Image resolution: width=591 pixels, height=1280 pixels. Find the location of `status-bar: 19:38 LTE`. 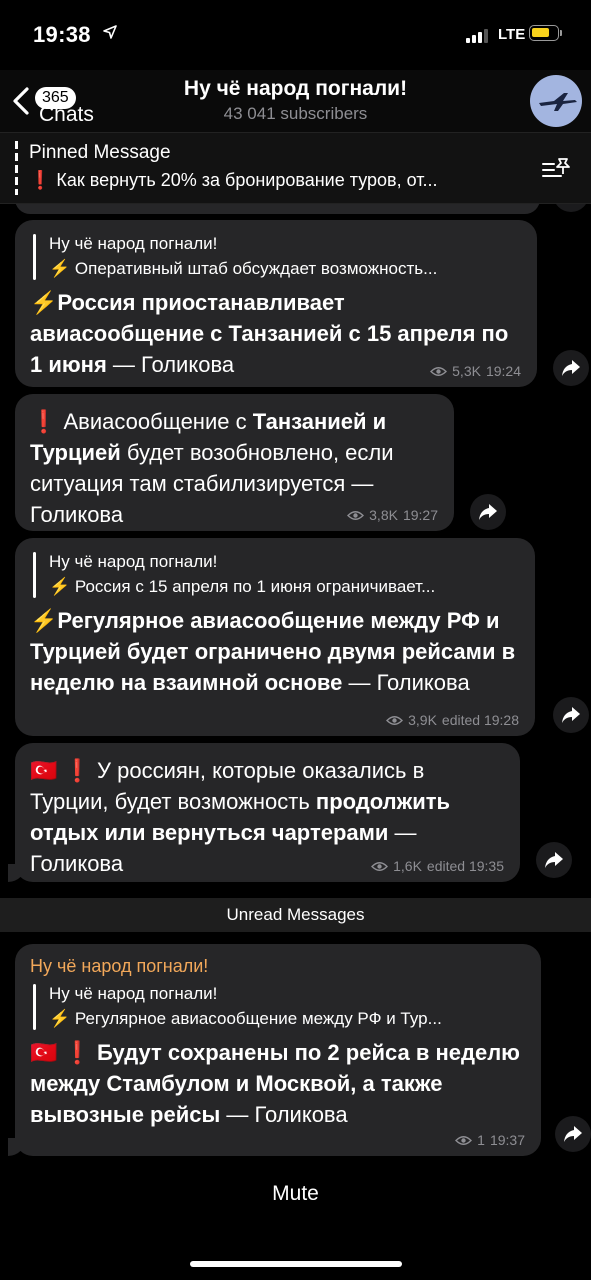

status-bar: 19:38 LTE is located at coordinates (295, 35).